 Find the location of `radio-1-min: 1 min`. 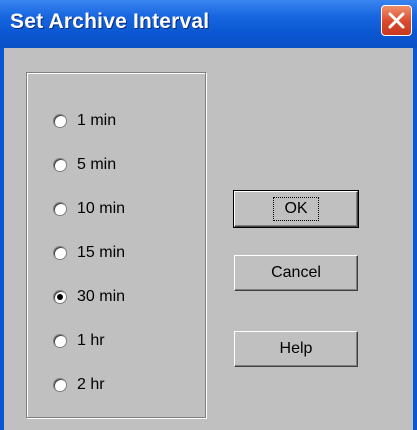

radio-1-min: 1 min is located at coordinates (84, 121).